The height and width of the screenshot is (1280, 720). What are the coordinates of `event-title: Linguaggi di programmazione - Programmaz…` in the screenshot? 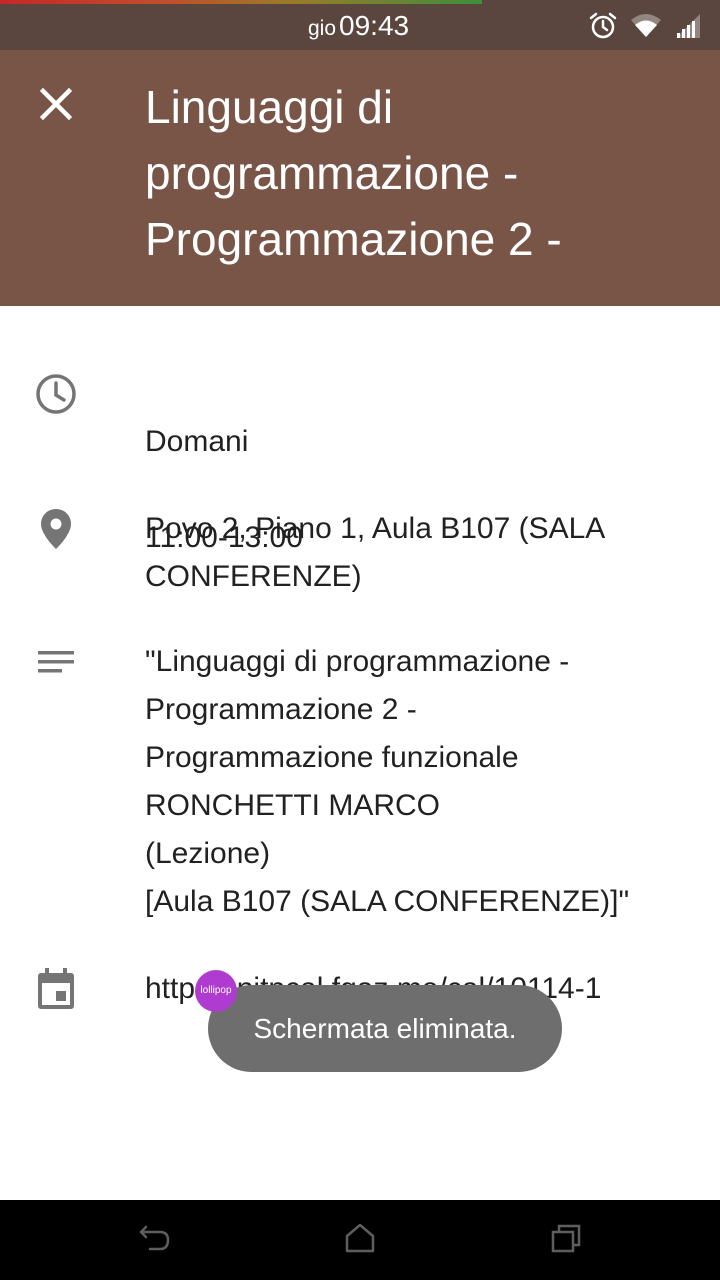 It's located at (353, 173).